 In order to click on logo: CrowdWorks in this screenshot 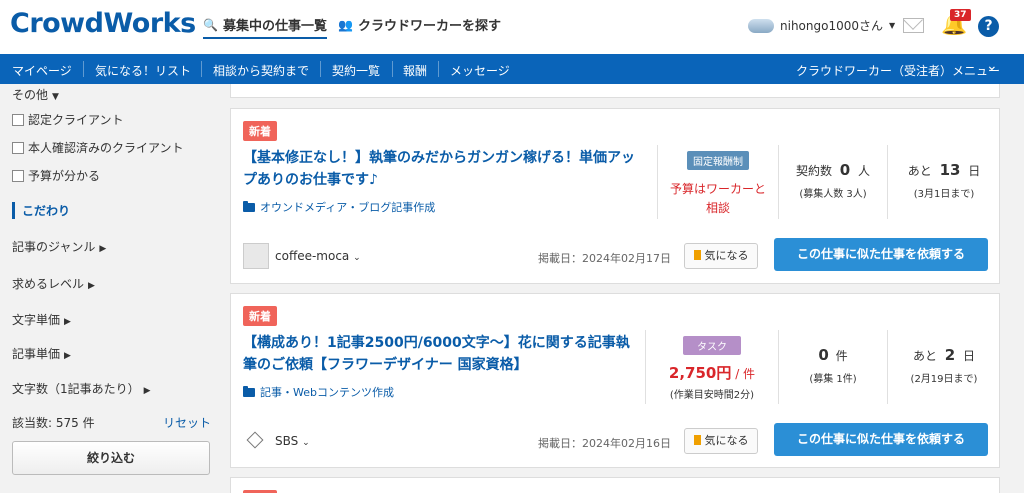, I will do `click(103, 23)`.